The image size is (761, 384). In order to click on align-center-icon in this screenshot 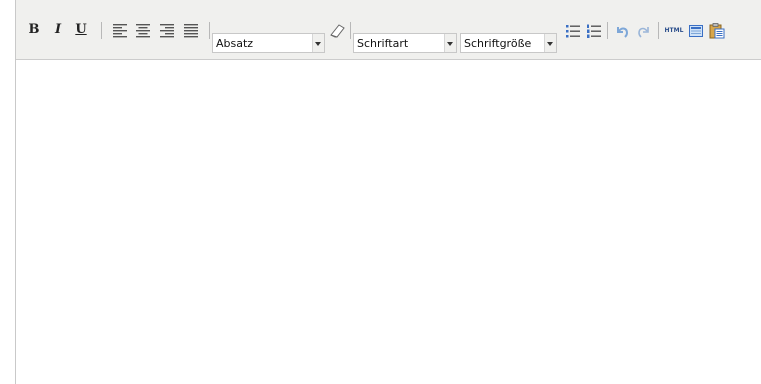, I will do `click(143, 30)`.